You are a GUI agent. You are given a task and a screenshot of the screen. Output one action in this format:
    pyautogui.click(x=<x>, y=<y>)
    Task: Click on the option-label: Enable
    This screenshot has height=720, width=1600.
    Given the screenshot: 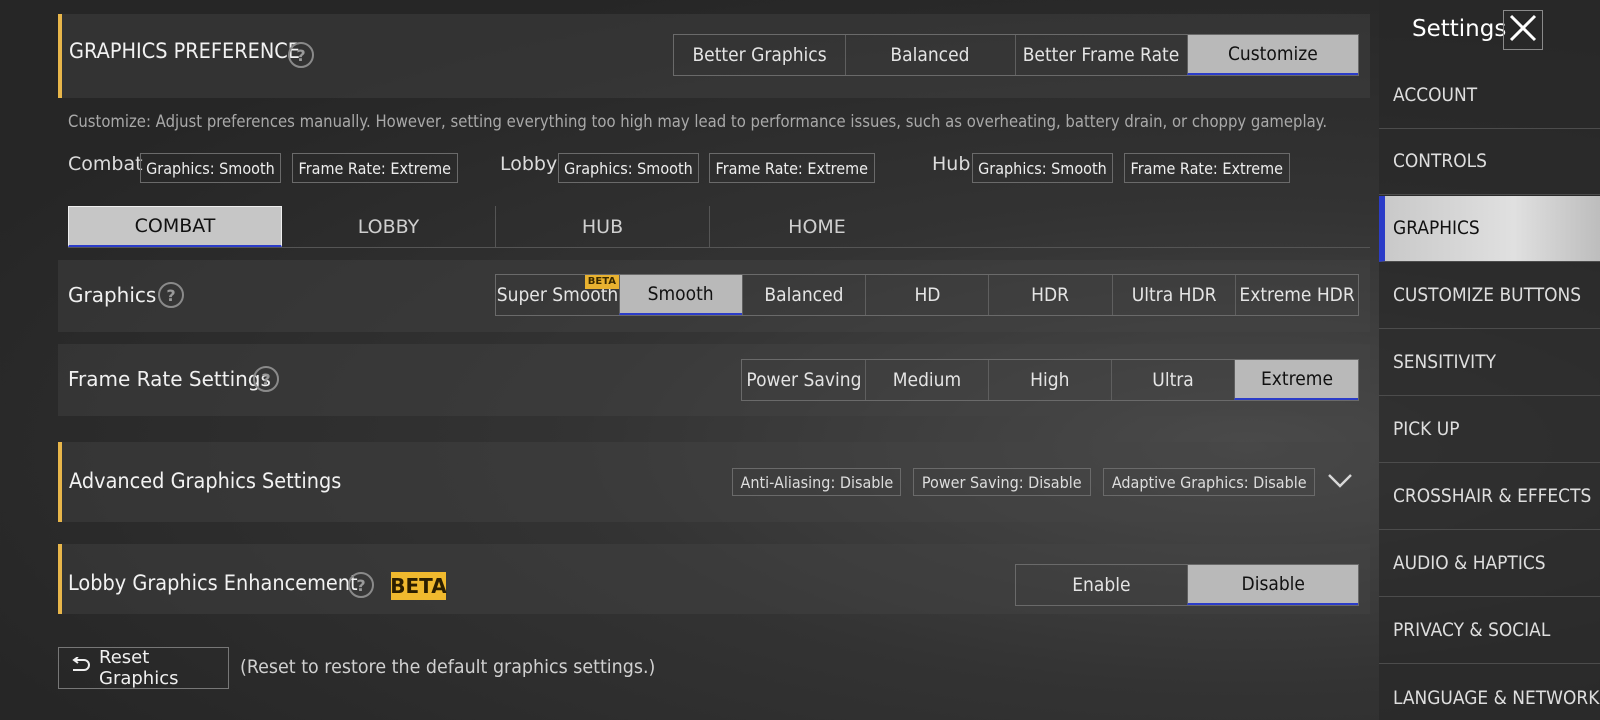 What is the action you would take?
    pyautogui.click(x=1101, y=585)
    